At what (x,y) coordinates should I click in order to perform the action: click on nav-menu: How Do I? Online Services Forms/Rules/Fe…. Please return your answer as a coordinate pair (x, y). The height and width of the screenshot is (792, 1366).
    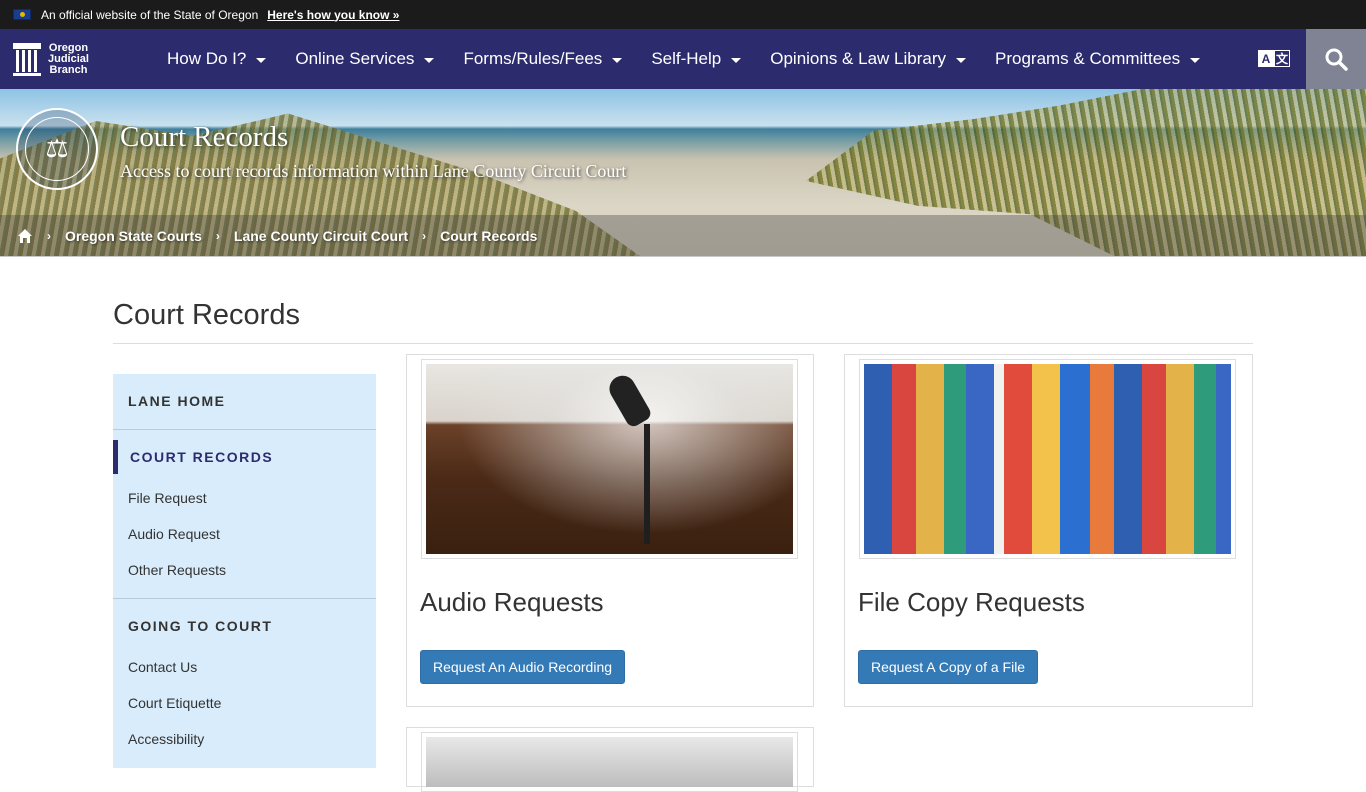
    Looking at the image, I should click on (698, 59).